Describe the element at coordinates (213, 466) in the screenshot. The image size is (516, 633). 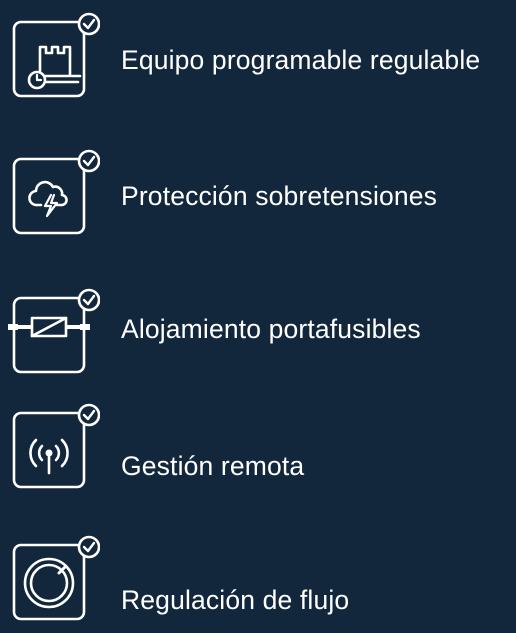
I see `feature-label: Gestión remota` at that location.